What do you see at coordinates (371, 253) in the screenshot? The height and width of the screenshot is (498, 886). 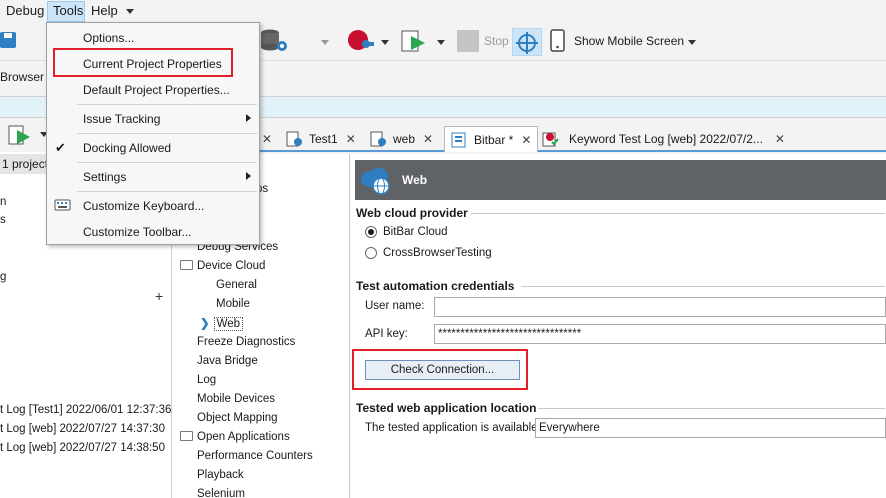 I see `crossbrowsertesting-radio` at bounding box center [371, 253].